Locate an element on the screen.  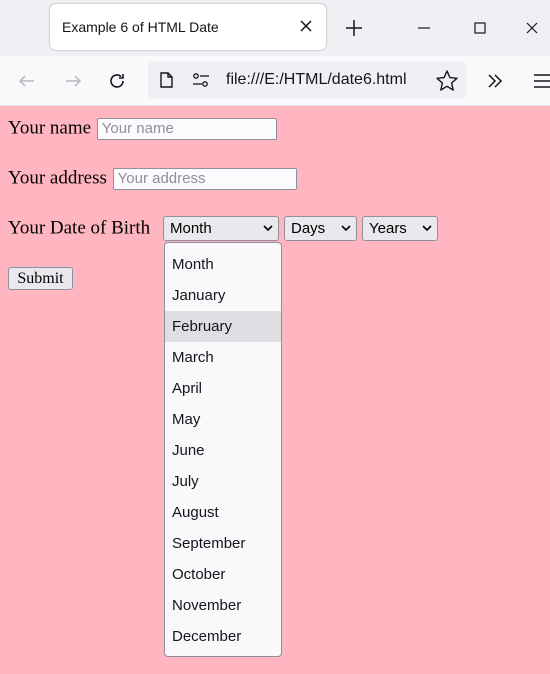
new-tab-icon is located at coordinates (354, 28).